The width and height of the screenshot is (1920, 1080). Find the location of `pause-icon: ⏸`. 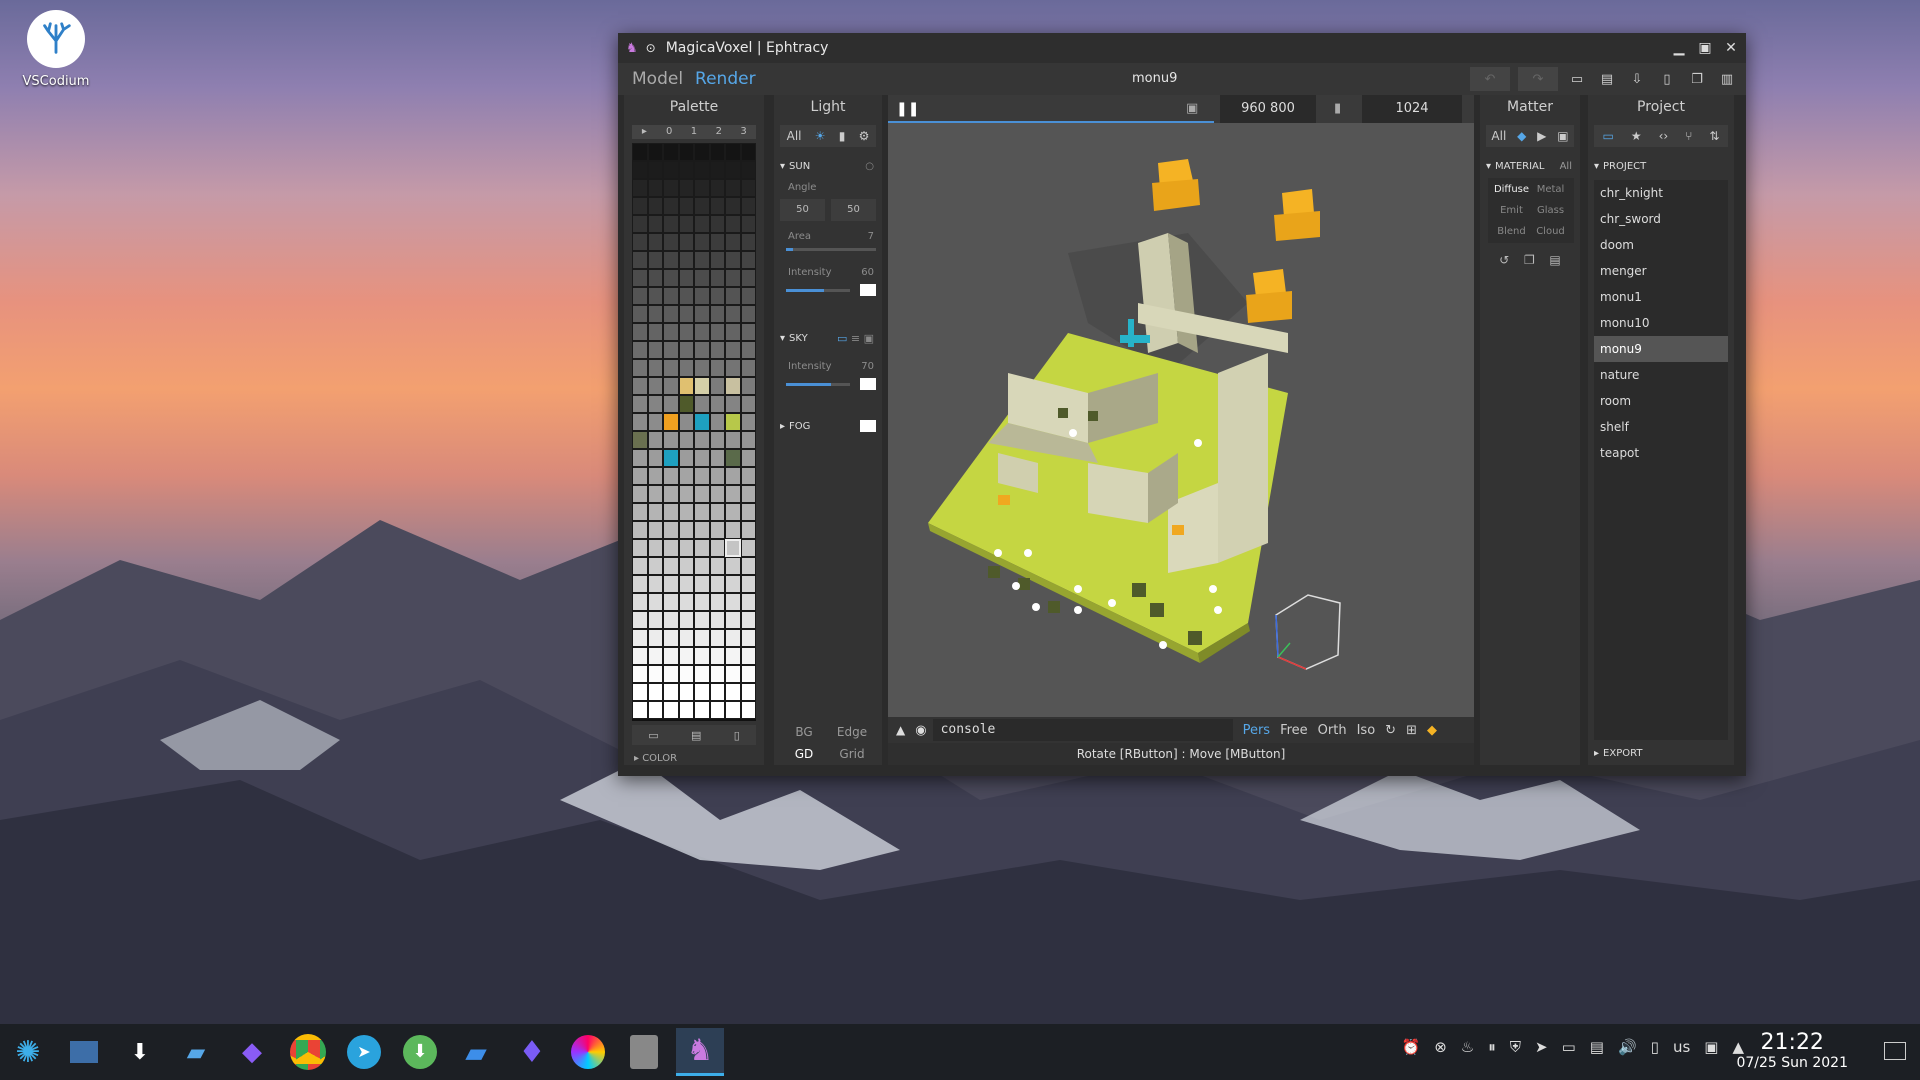

pause-icon: ⏸ is located at coordinates (1492, 1047).